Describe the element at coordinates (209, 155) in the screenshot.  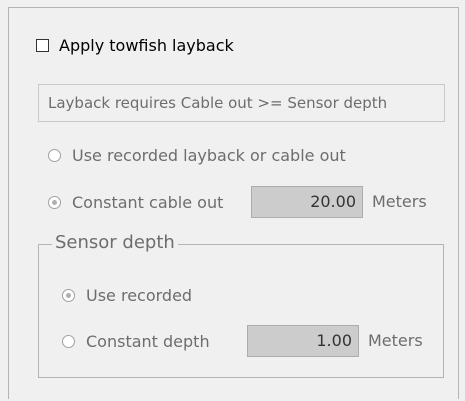
I see `radio-use-recorded-layback-label: Use recorded layback or cable out` at that location.